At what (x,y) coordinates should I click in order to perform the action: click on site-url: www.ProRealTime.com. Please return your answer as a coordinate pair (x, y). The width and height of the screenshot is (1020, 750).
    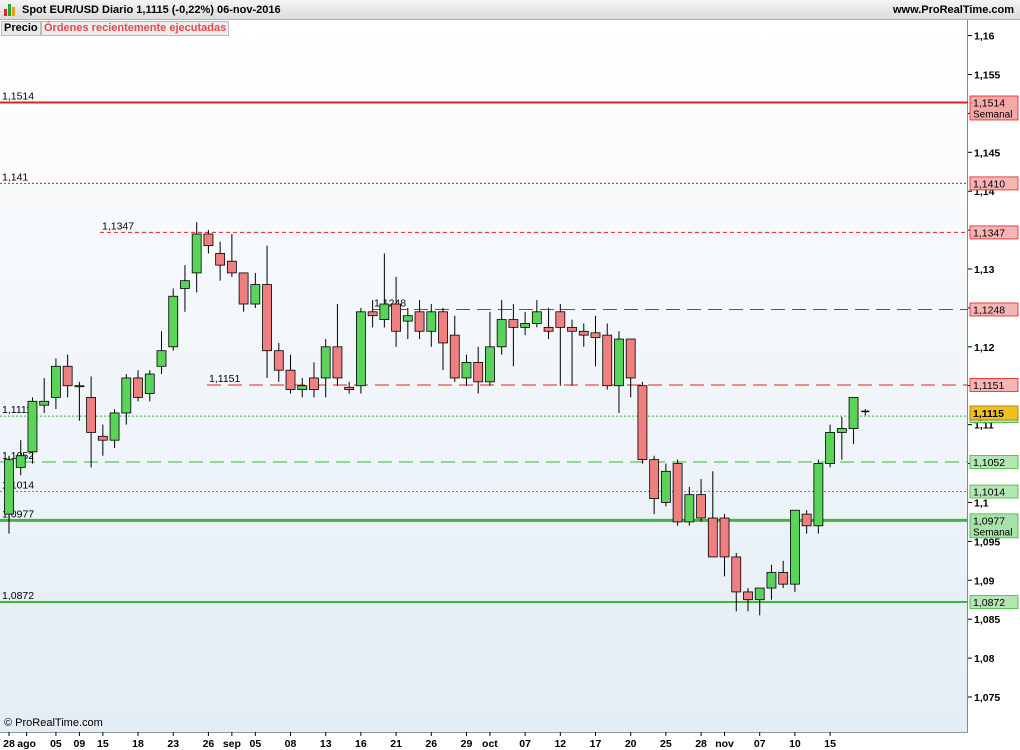
    Looking at the image, I should click on (953, 10).